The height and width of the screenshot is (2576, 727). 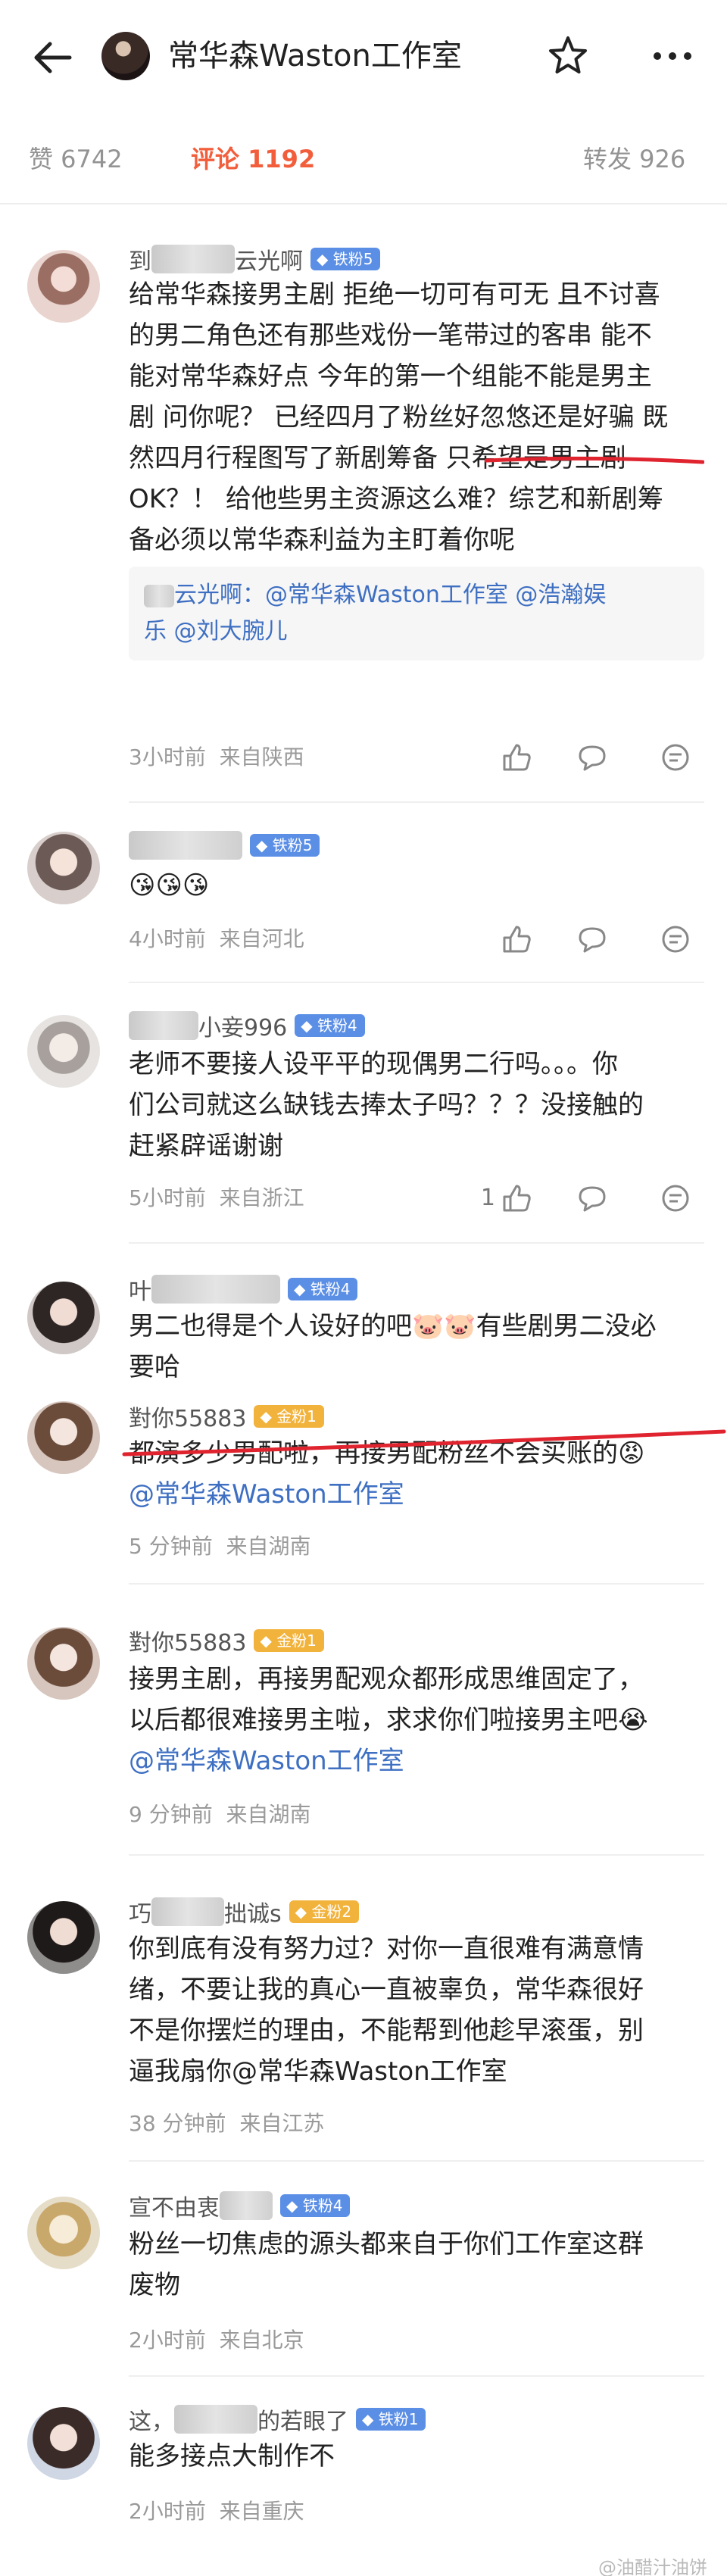 What do you see at coordinates (140, 1915) in the screenshot?
I see `author-name: 巧` at bounding box center [140, 1915].